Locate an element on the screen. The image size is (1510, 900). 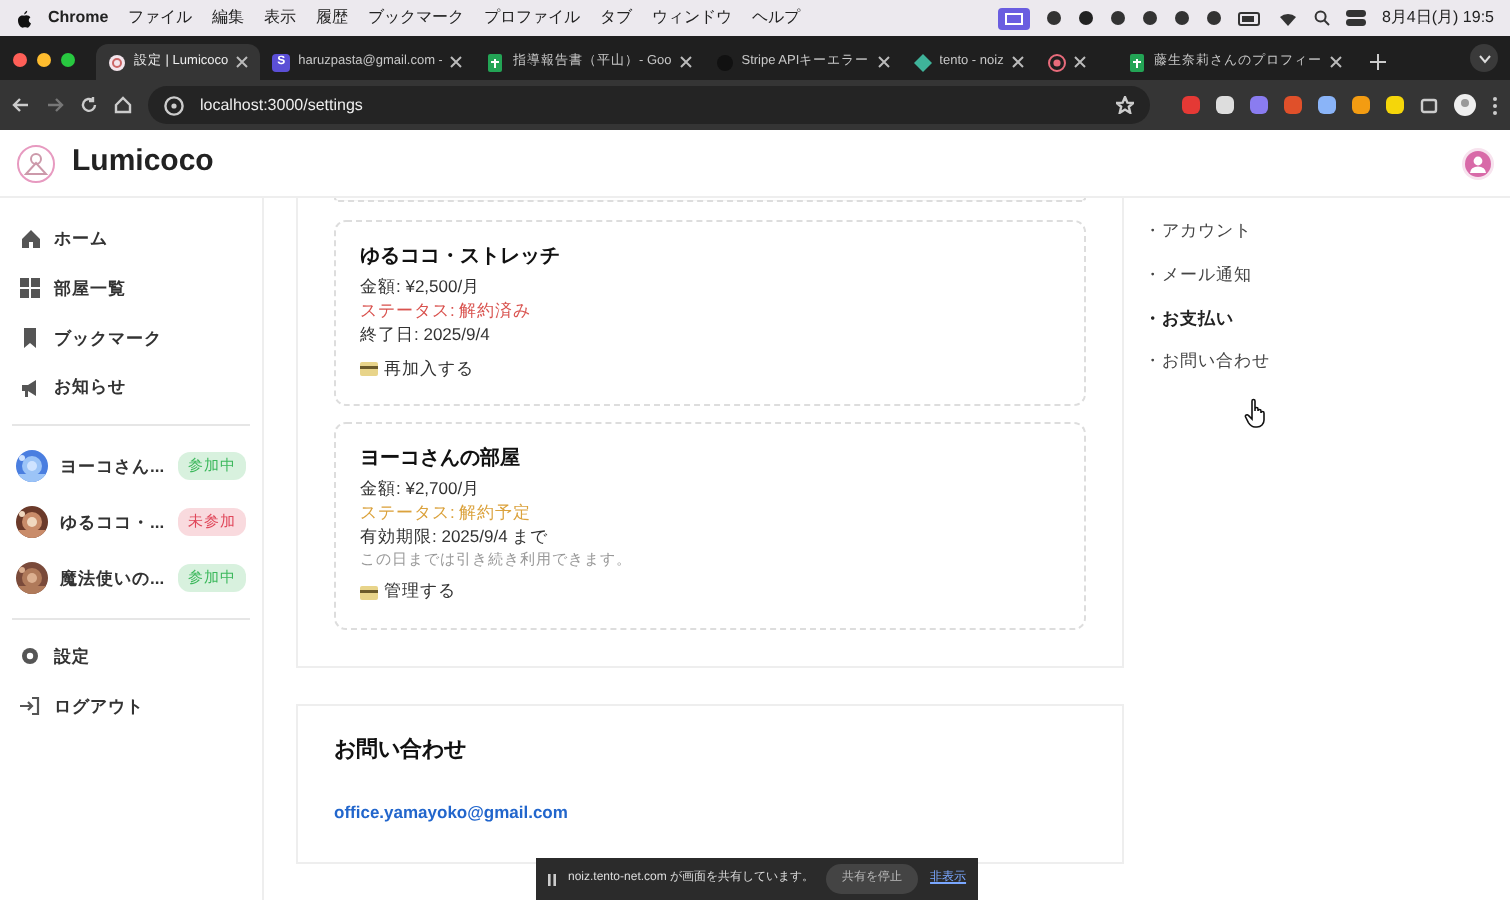
control-center-icon is located at coordinates (1355, 18).